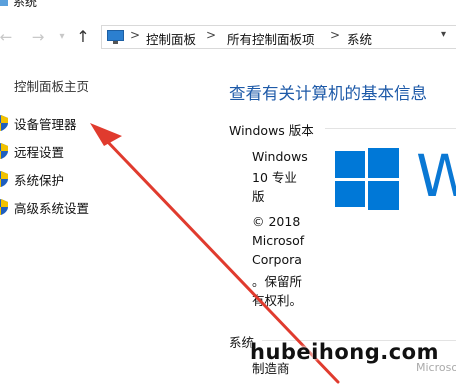 The height and width of the screenshot is (385, 456). Describe the element at coordinates (276, 221) in the screenshot. I see `copyright-line: © 2018` at that location.